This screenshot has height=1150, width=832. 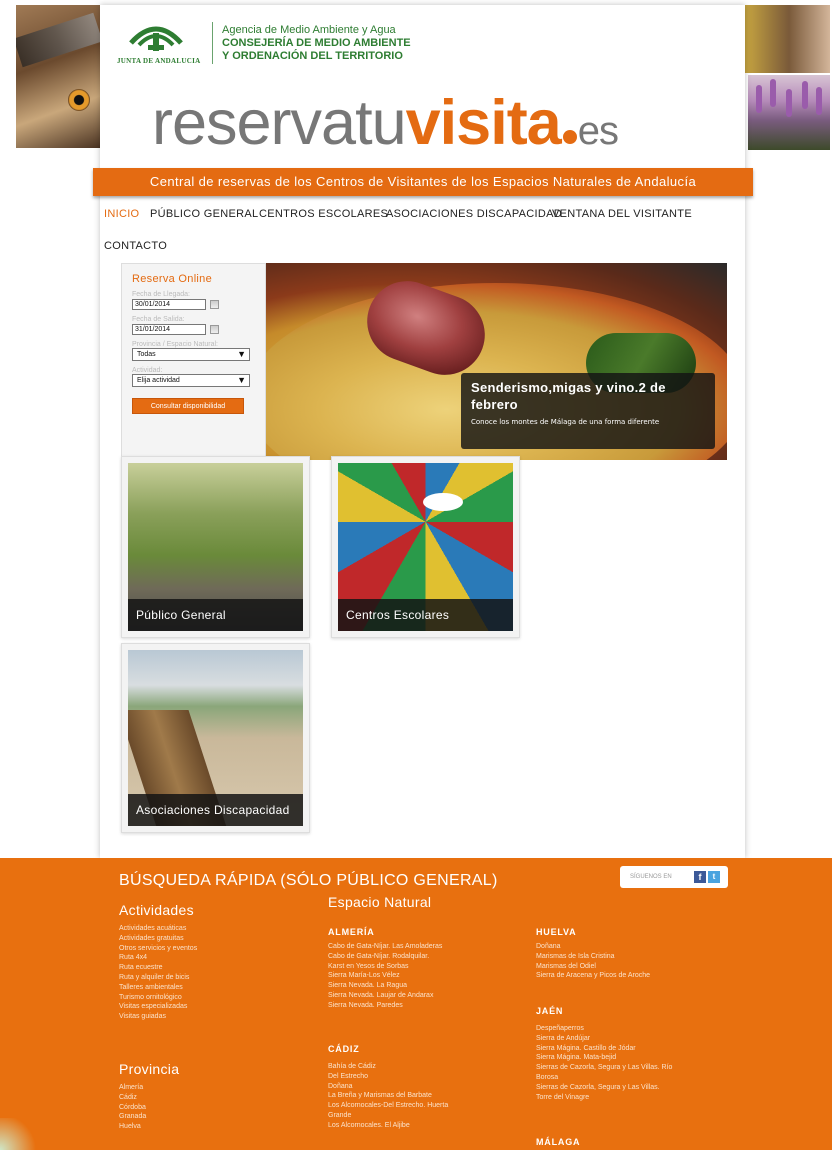 I want to click on junta-logo-text: JUNTA DE ANDALUCIA, so click(x=159, y=61).